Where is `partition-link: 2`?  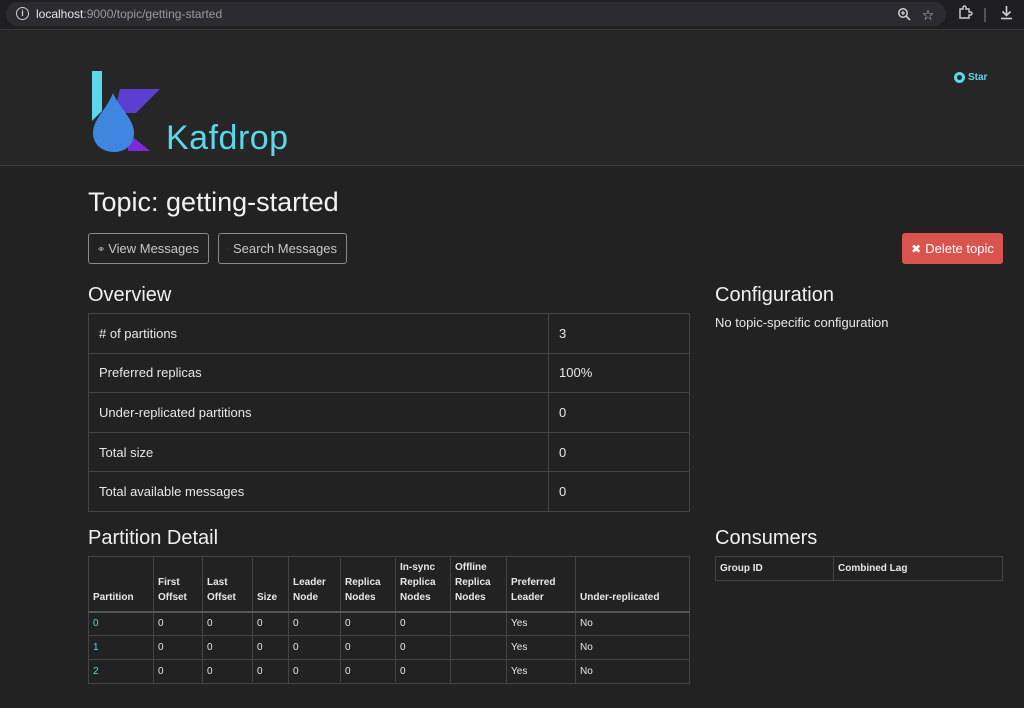 partition-link: 2 is located at coordinates (96, 671).